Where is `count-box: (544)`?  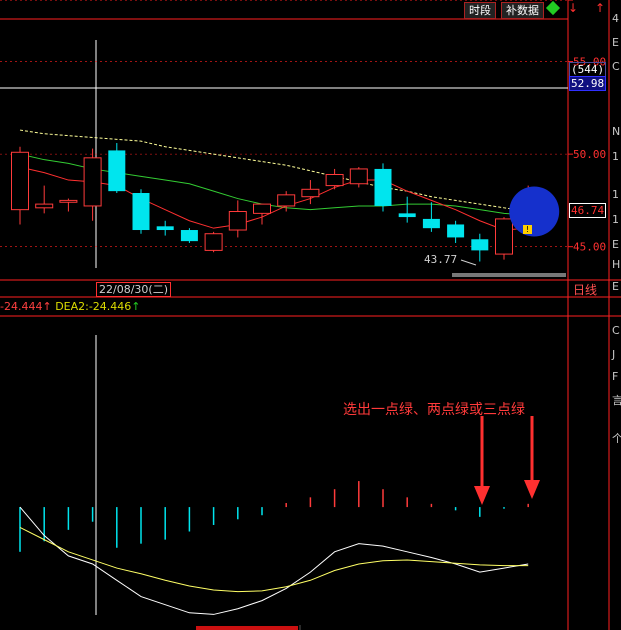
count-box: (544) is located at coordinates (588, 69).